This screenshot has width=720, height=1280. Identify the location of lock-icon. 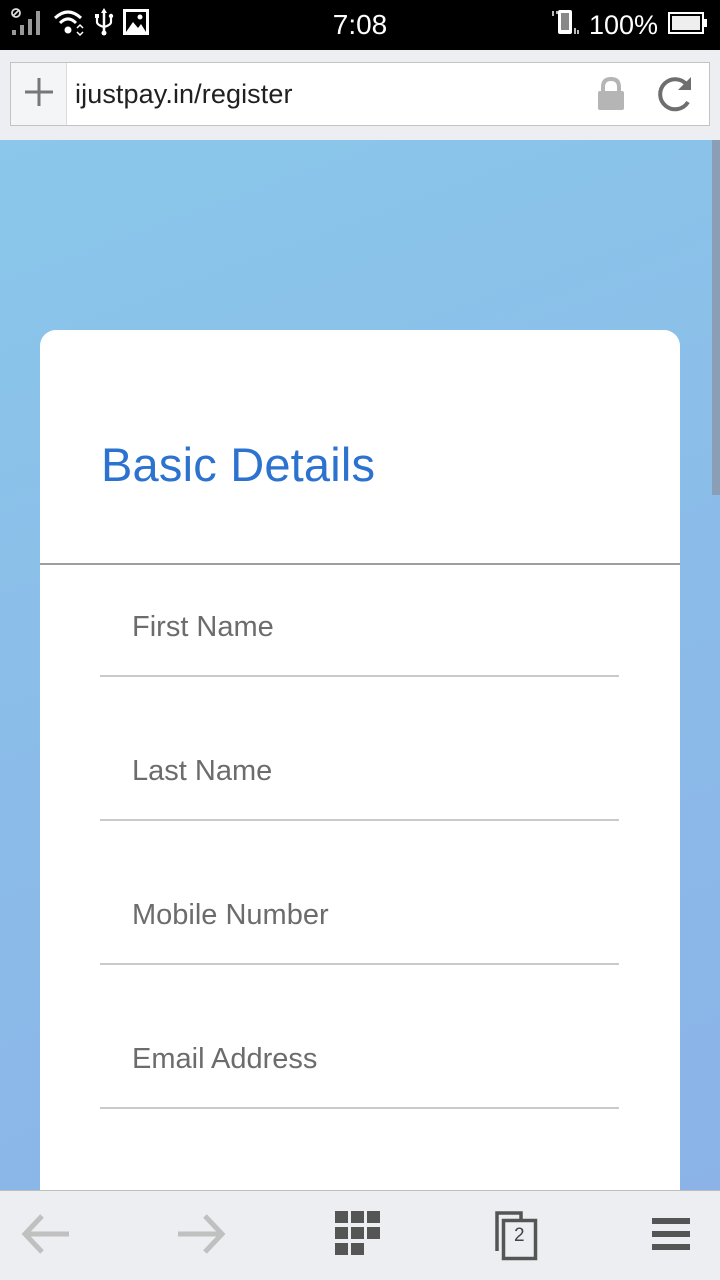
(611, 94).